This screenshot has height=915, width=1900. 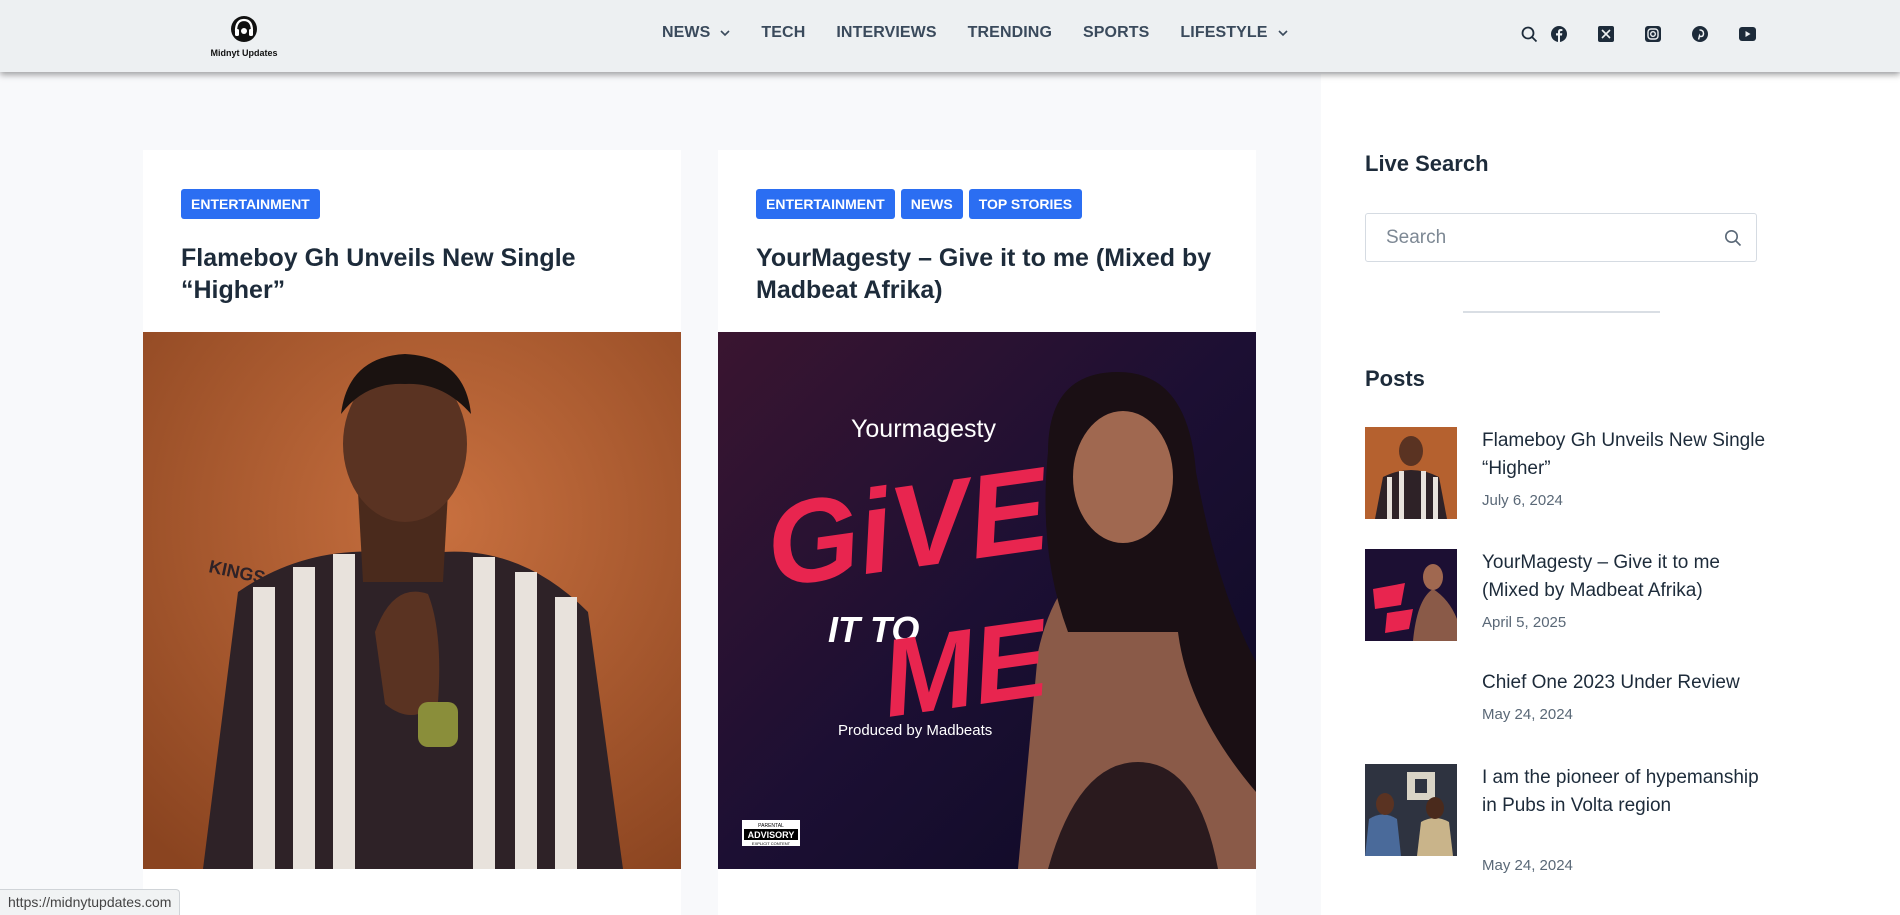 What do you see at coordinates (416, 274) in the screenshot?
I see `article-title: Flameboy Gh Unveils New Single “Higher”` at bounding box center [416, 274].